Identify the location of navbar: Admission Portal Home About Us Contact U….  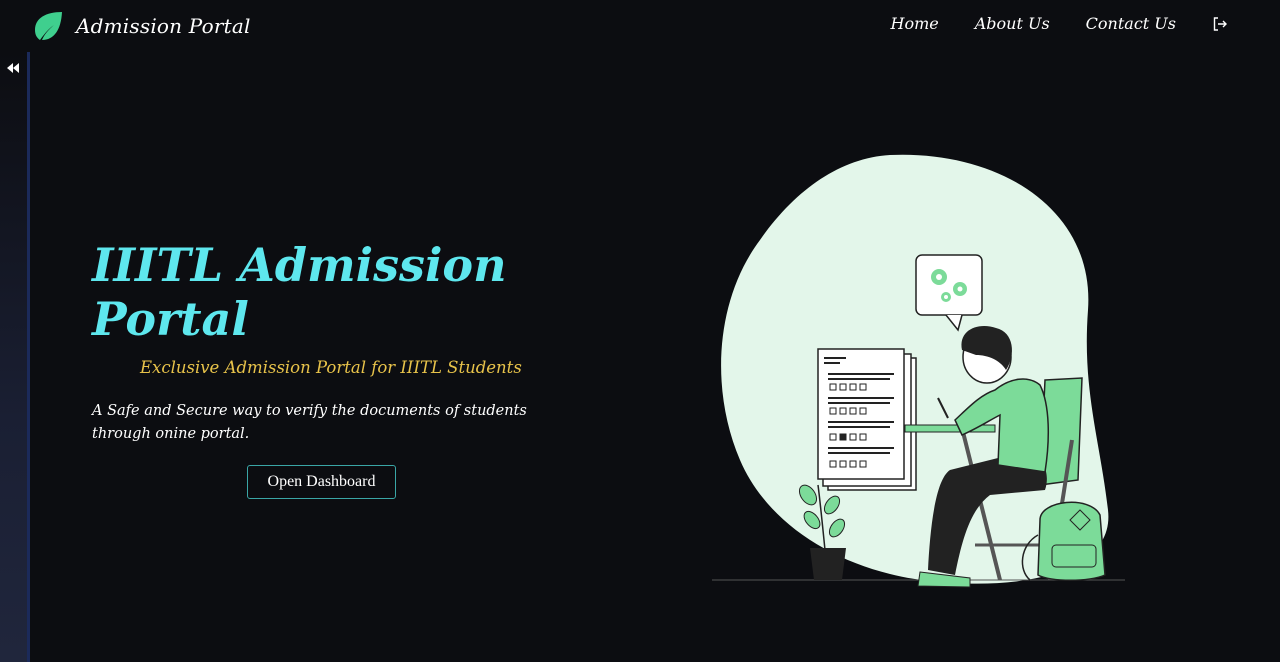
(640, 26).